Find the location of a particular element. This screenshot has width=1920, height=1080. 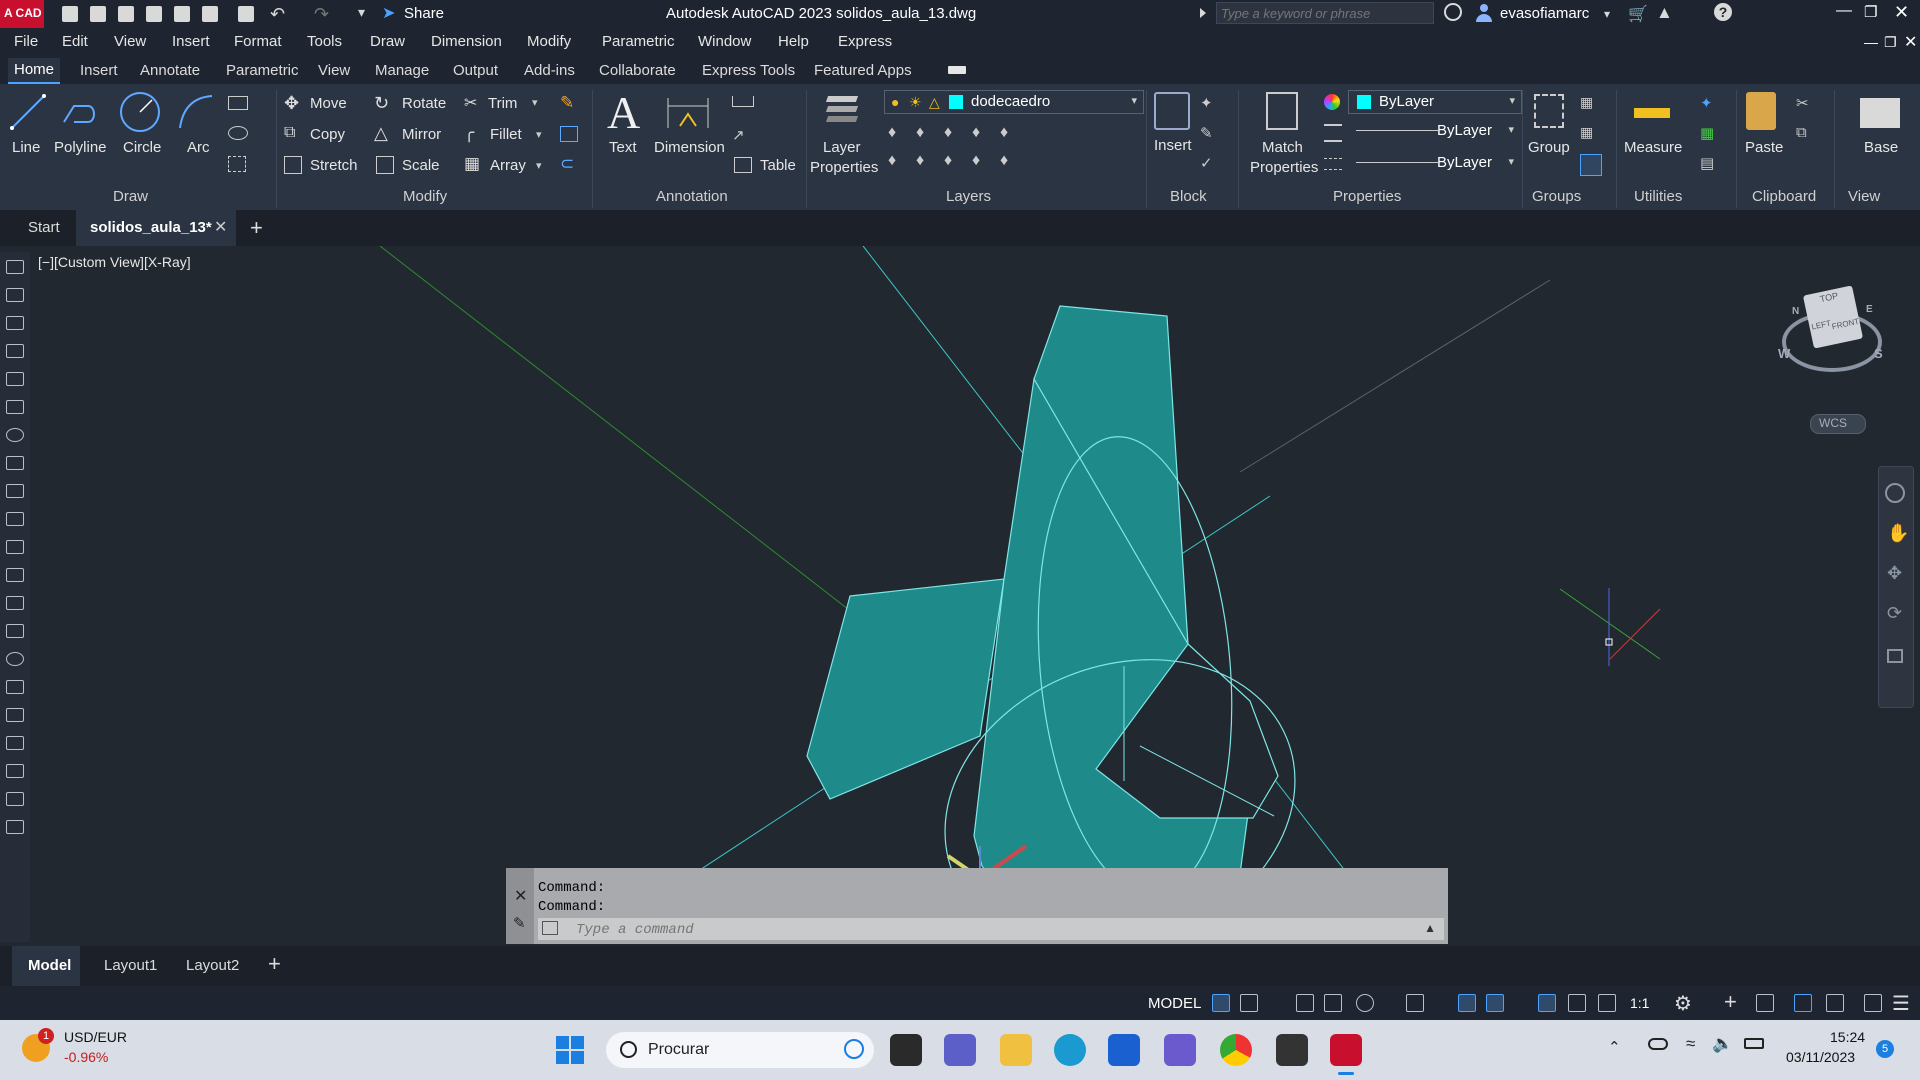

annotation-panel-title: Annotation is located at coordinates (692, 196).